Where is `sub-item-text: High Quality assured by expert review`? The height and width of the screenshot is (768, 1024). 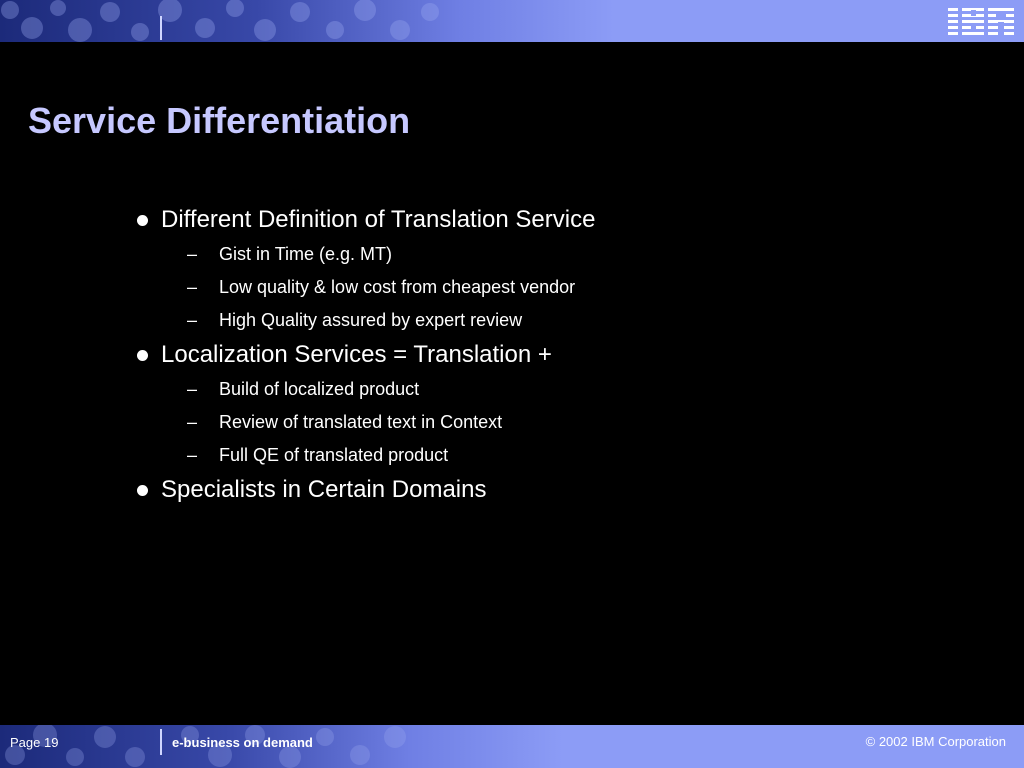 sub-item-text: High Quality assured by expert review is located at coordinates (371, 320).